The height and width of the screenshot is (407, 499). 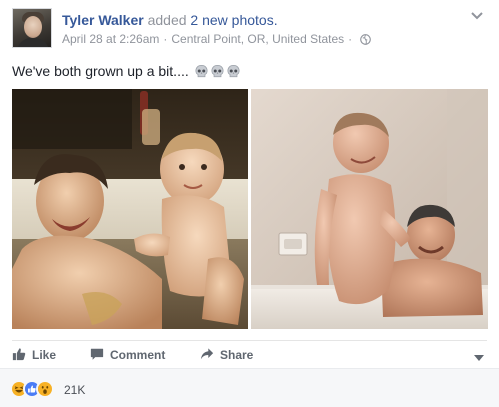 I want to click on share-button: Share, so click(x=226, y=355).